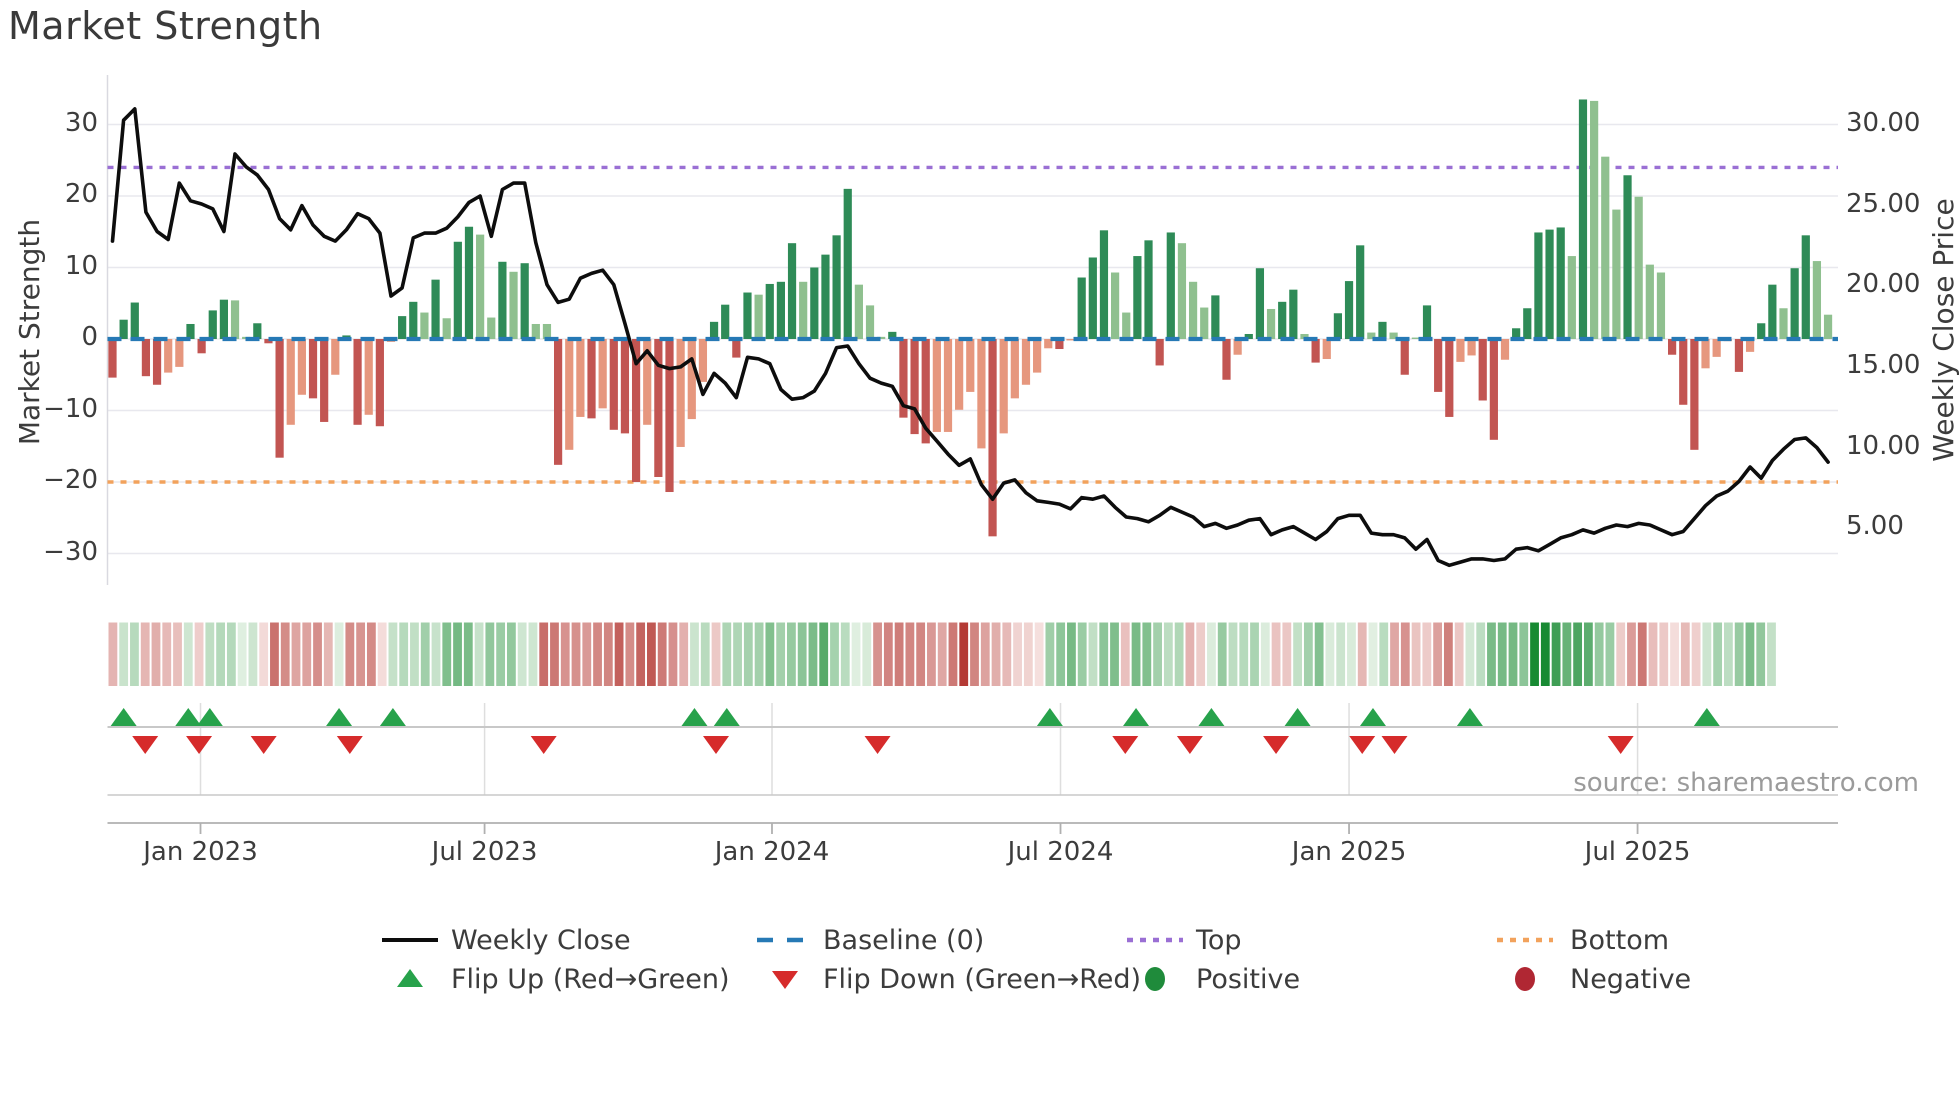 This screenshot has height=1102, width=1960. I want to click on x-axis-tick-label: Jul 2024, so click(1060, 852).